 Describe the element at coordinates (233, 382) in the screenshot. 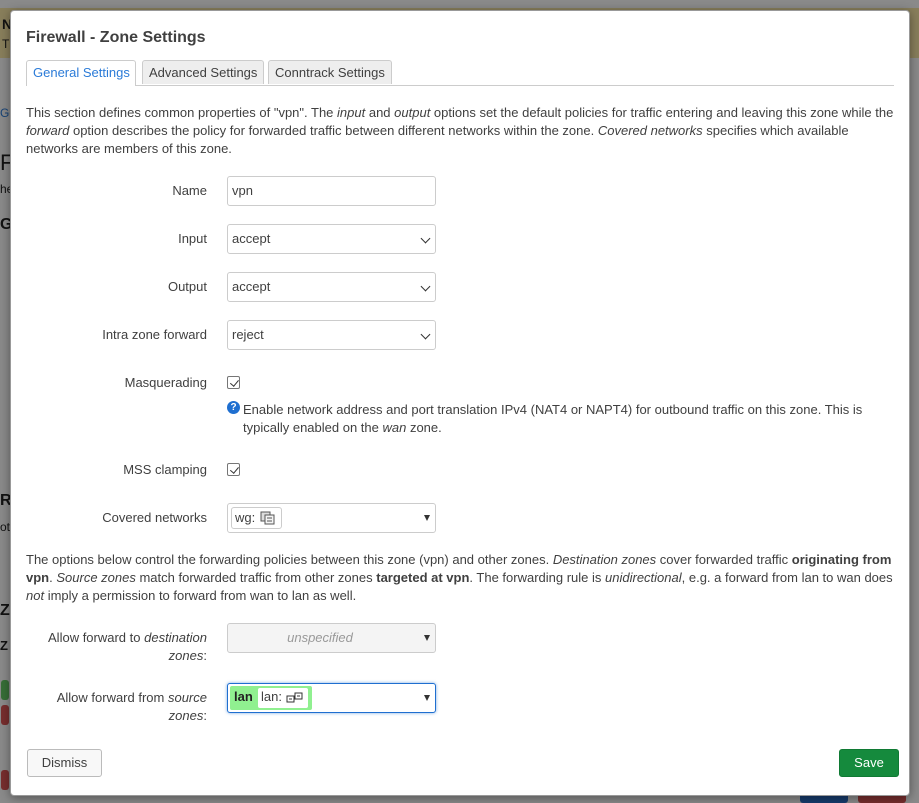

I see `masquerading-checkbox` at that location.